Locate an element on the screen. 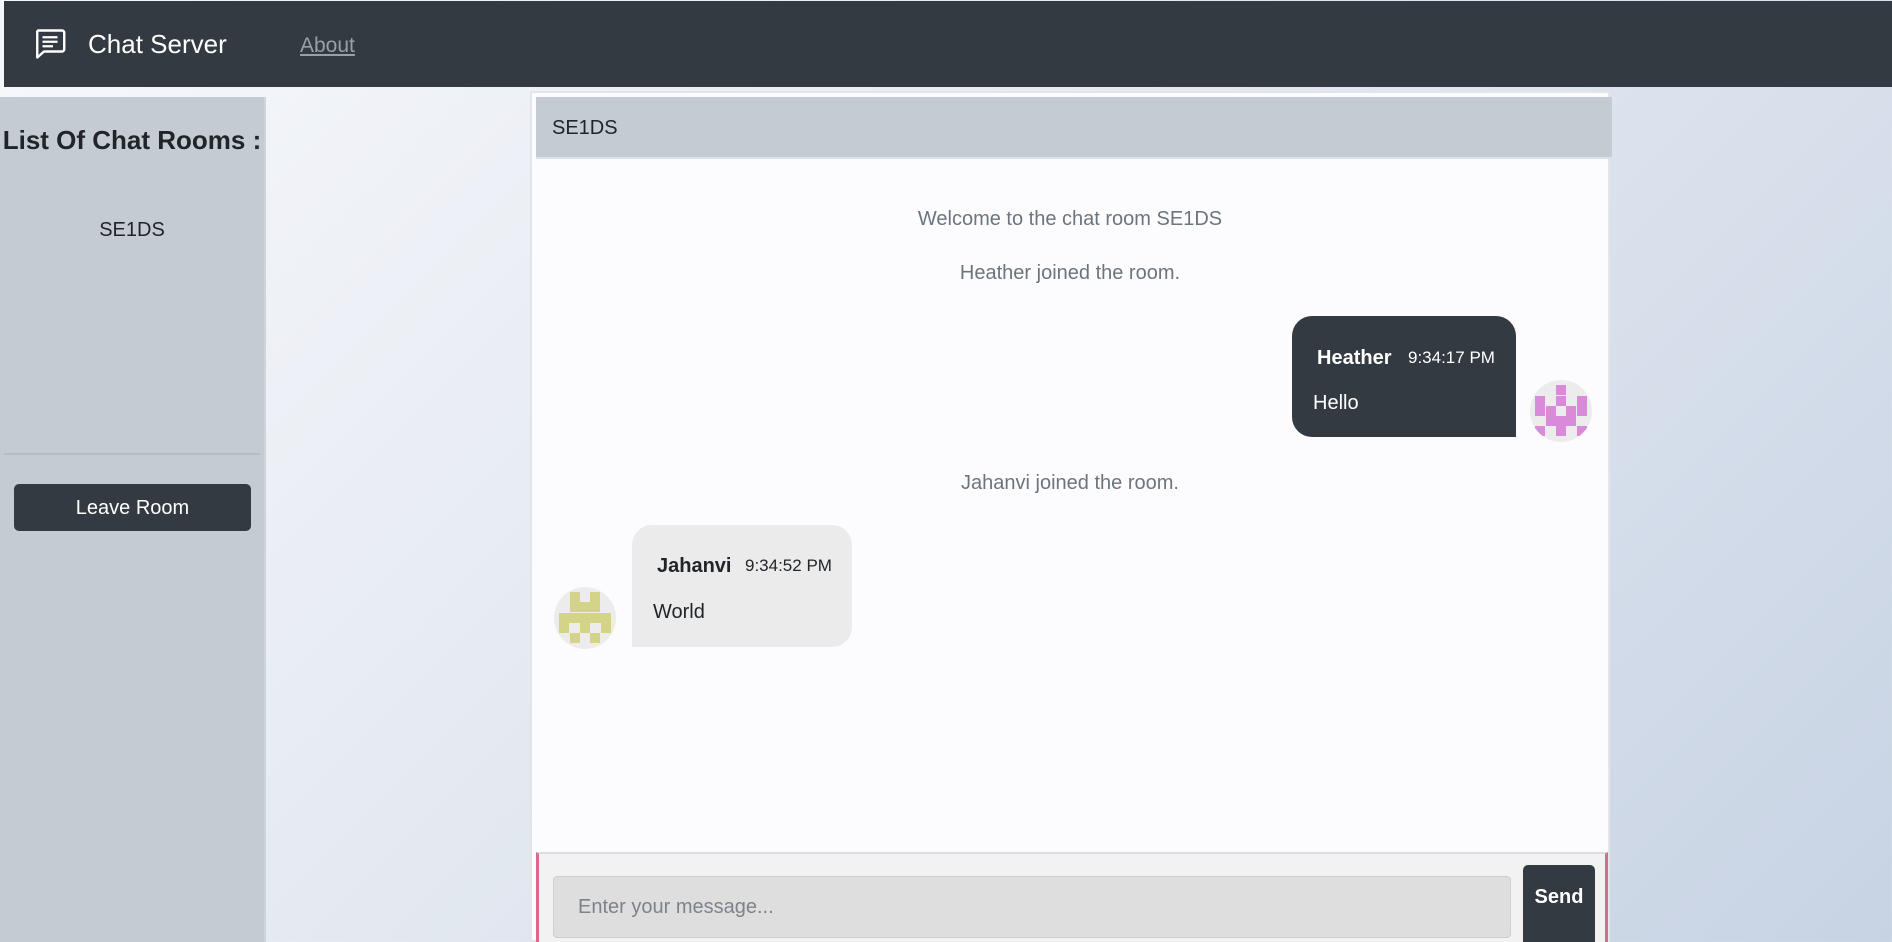 The width and height of the screenshot is (1892, 942). system-message: Jahanvi joined the room. is located at coordinates (1070, 483).